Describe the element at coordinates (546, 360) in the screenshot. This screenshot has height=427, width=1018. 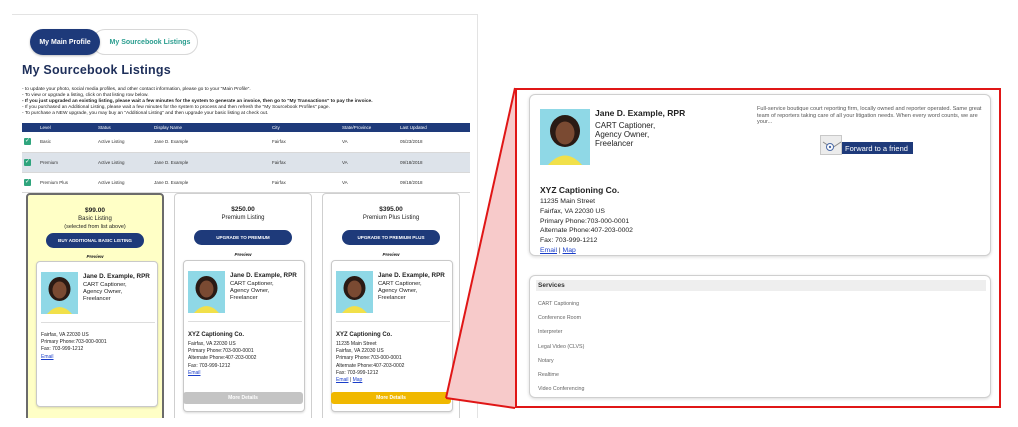
I see `list-item: Notary` at that location.